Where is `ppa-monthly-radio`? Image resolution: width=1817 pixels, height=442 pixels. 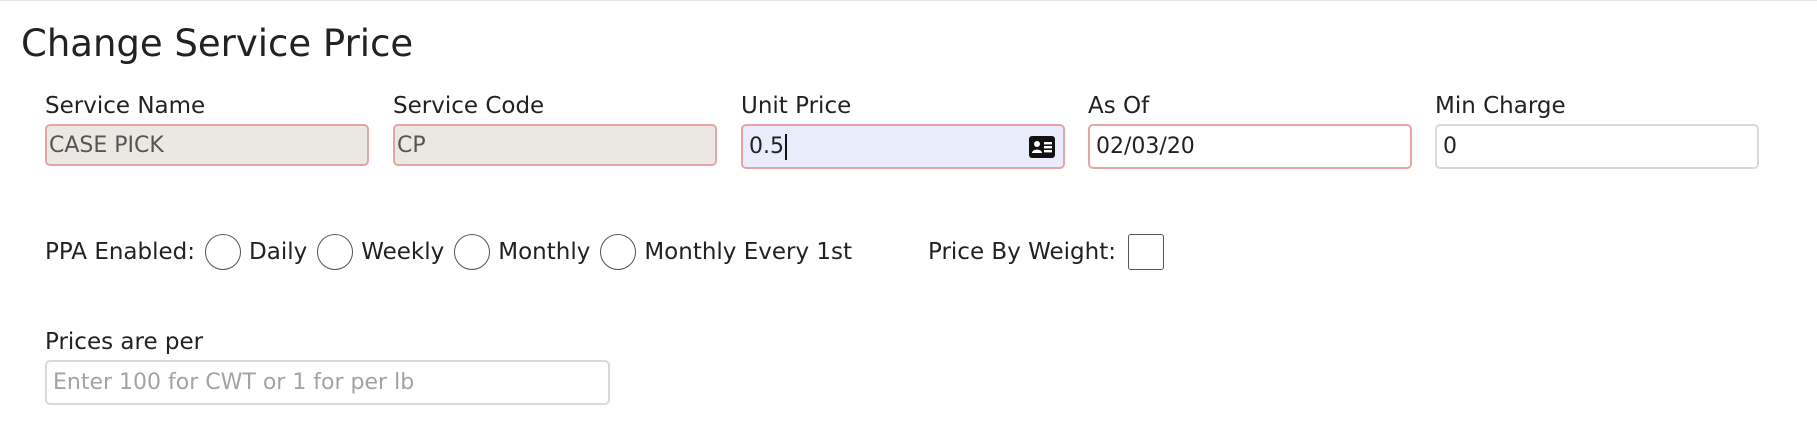 ppa-monthly-radio is located at coordinates (472, 252).